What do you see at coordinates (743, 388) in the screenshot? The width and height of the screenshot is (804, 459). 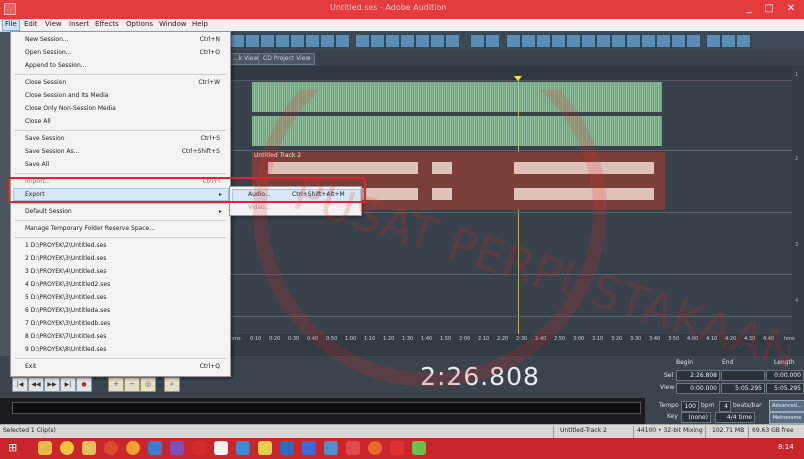 I see `view-end-field: 5:05.295` at bounding box center [743, 388].